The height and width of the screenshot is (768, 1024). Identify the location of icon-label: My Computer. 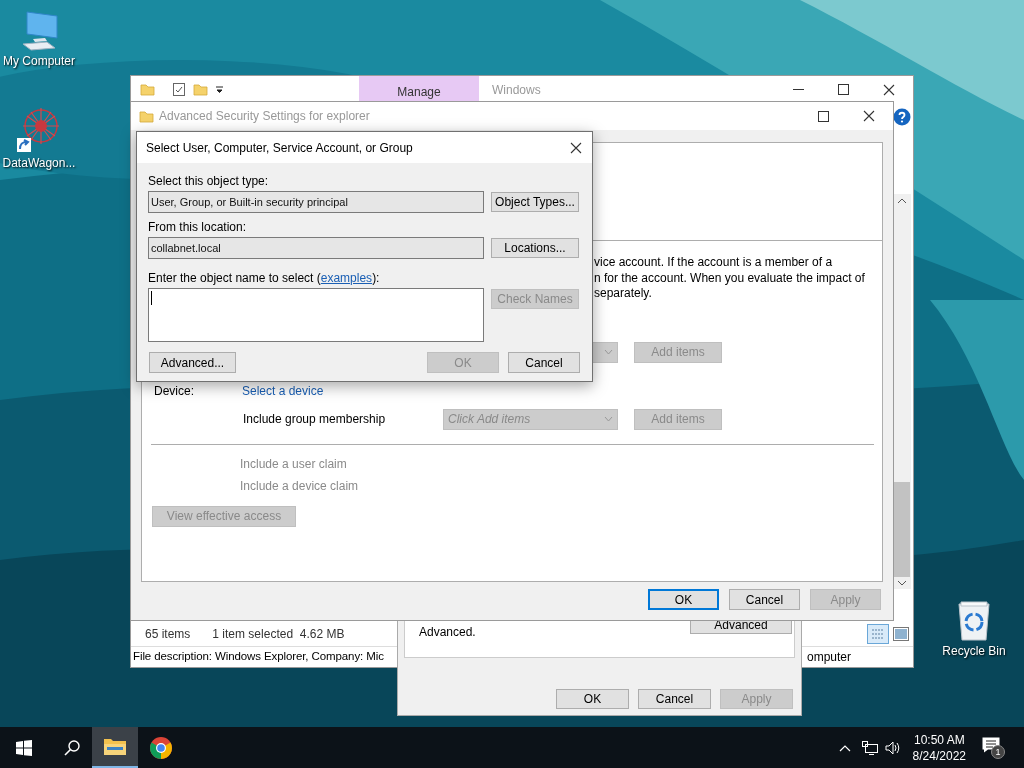
(39, 61).